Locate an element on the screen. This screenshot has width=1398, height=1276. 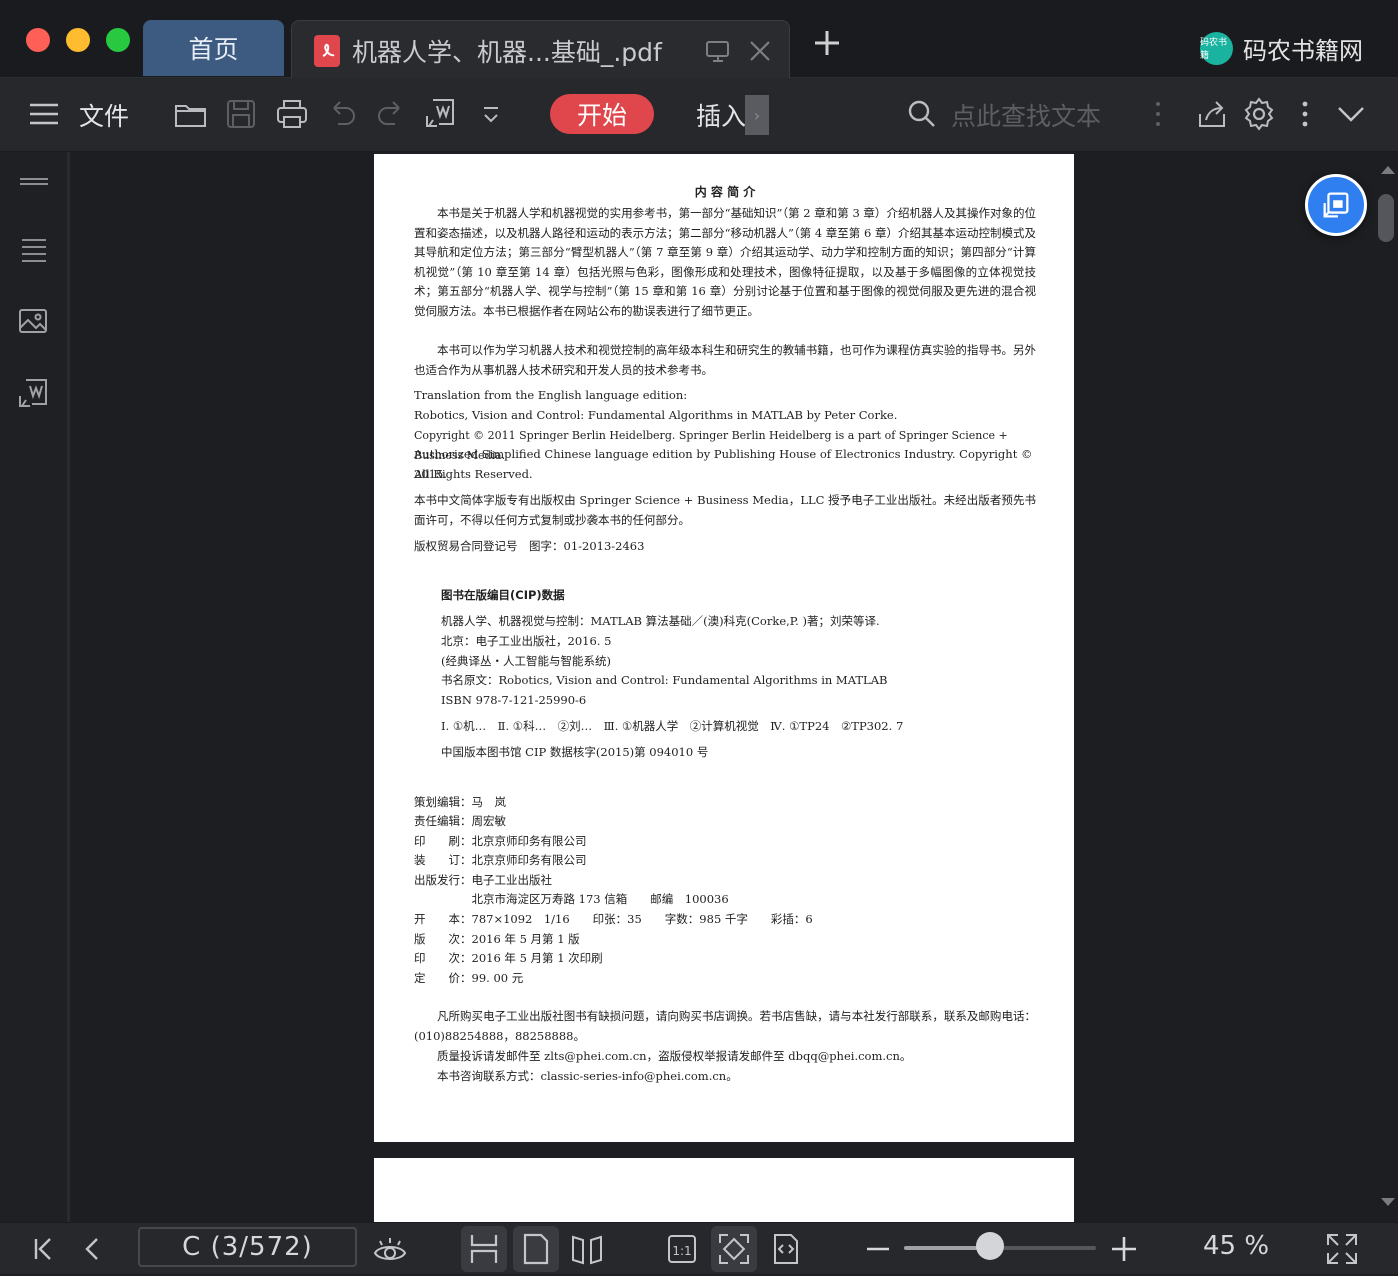
left-sidebar is located at coordinates (35, 687).